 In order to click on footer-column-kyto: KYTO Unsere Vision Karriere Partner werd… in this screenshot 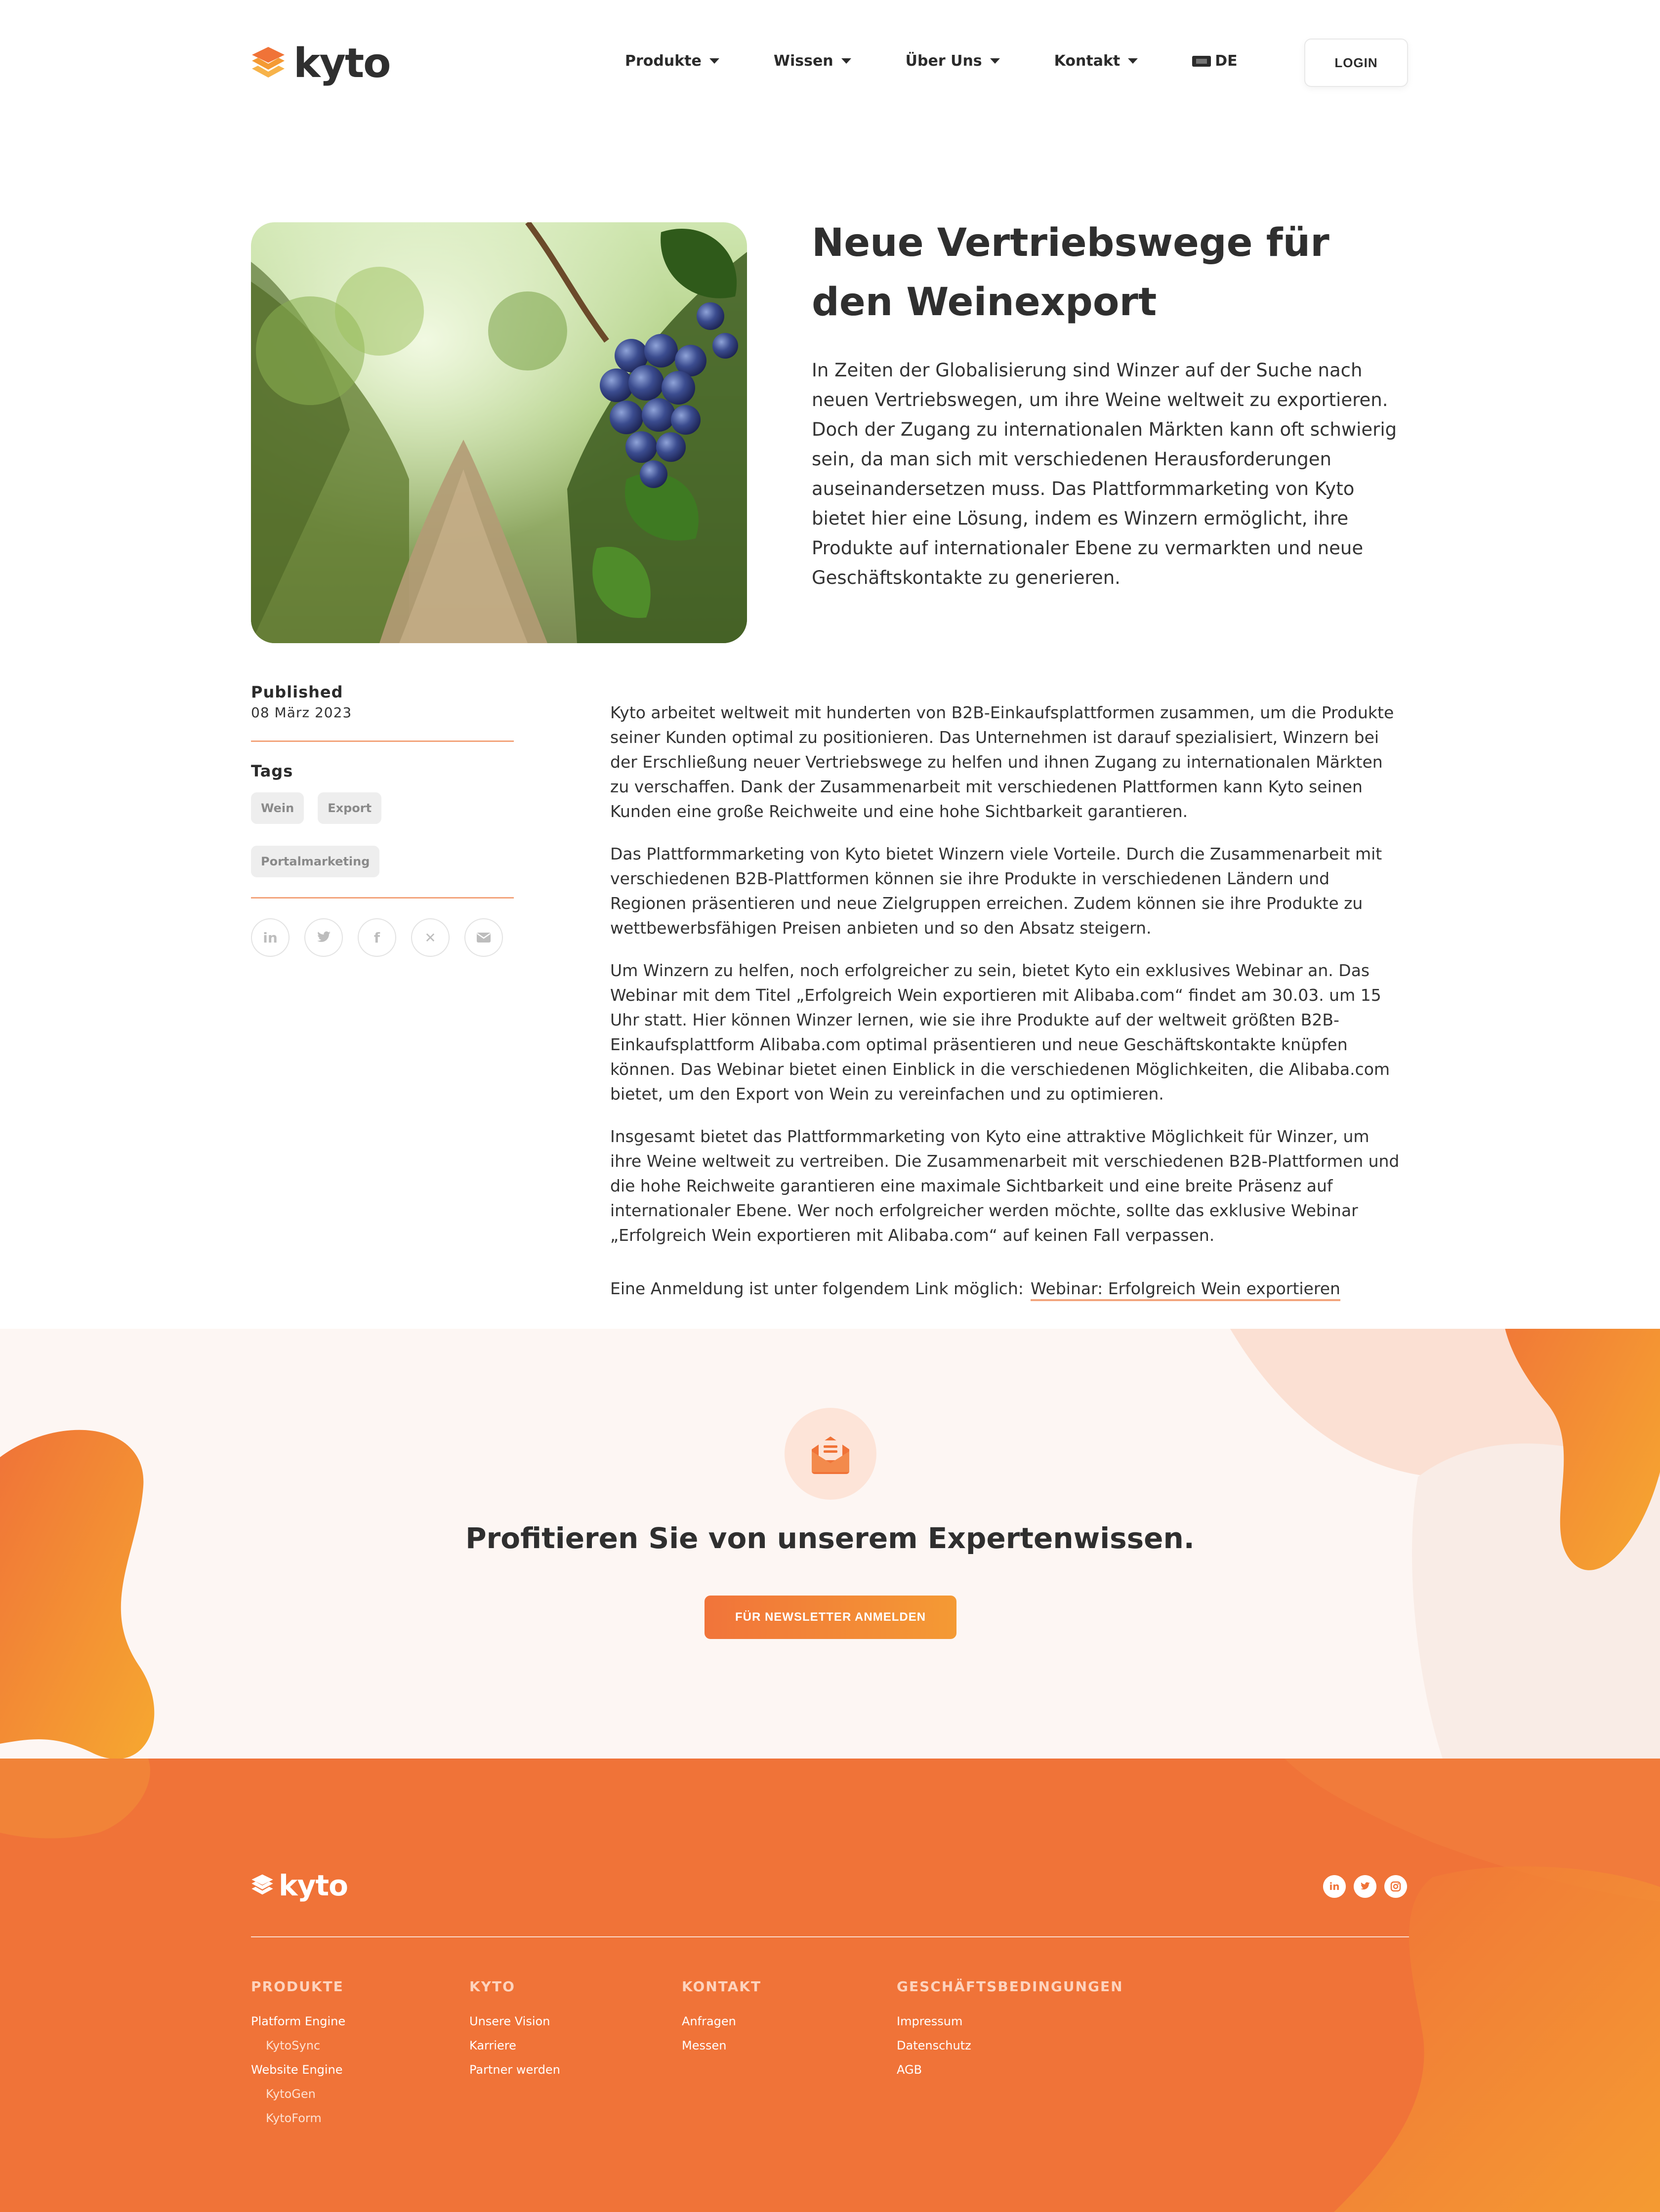, I will do `click(514, 2030)`.